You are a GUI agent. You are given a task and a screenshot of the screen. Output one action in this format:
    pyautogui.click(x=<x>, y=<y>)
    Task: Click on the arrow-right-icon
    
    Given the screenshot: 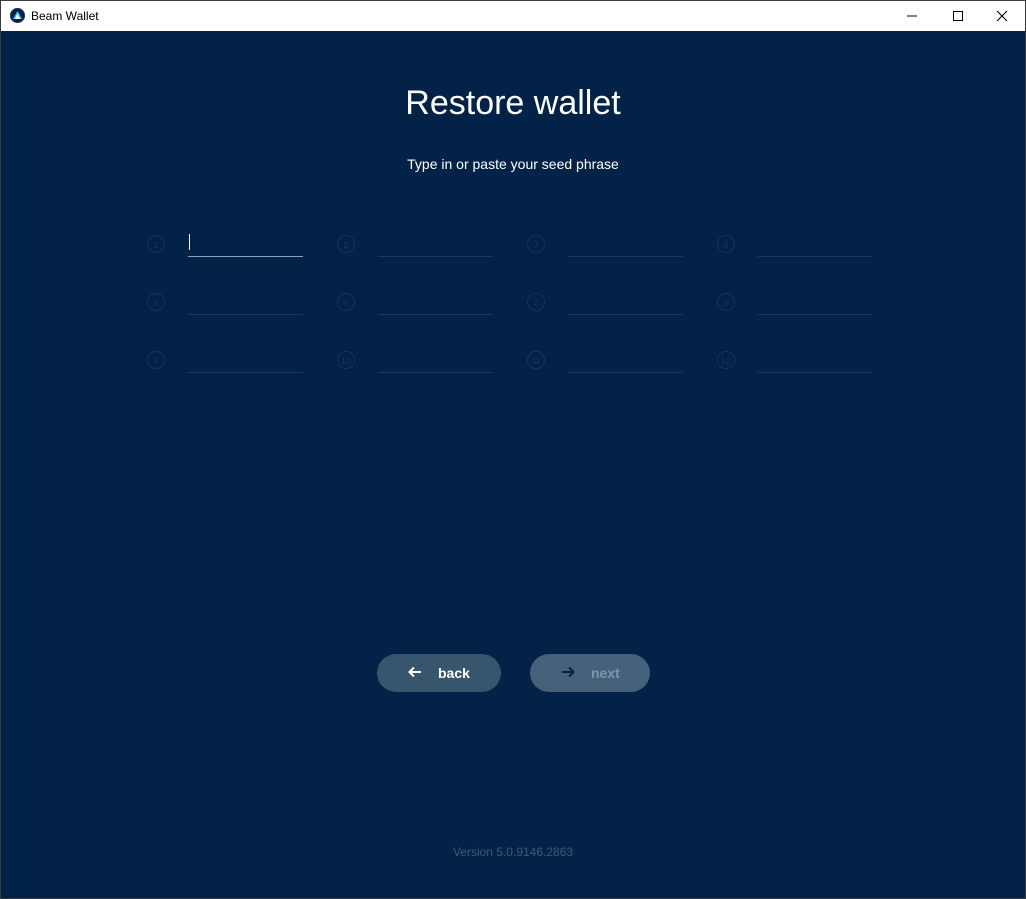 What is the action you would take?
    pyautogui.click(x=568, y=672)
    